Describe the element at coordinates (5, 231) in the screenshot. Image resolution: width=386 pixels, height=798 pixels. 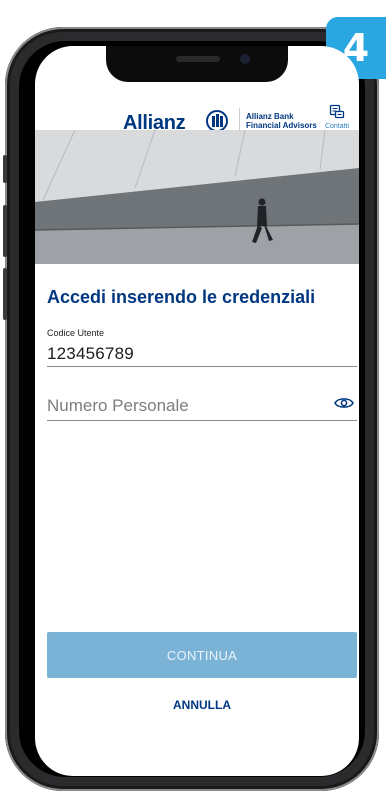
I see `volume-up-button` at that location.